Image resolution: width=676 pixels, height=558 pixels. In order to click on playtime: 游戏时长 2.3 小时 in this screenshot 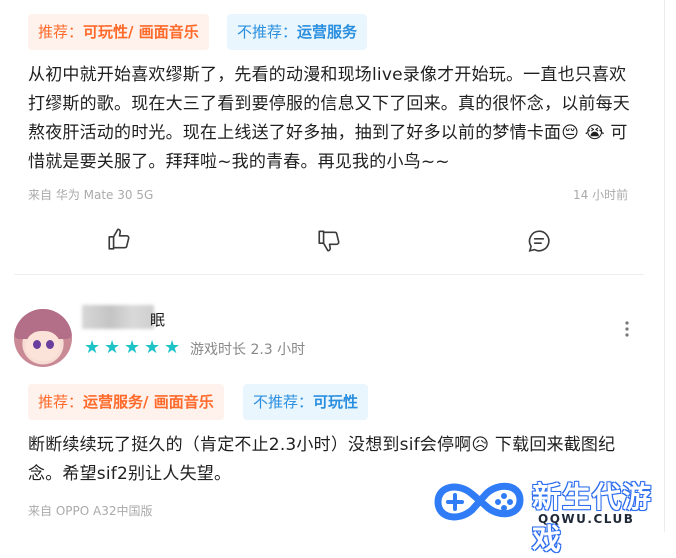, I will do `click(248, 350)`.